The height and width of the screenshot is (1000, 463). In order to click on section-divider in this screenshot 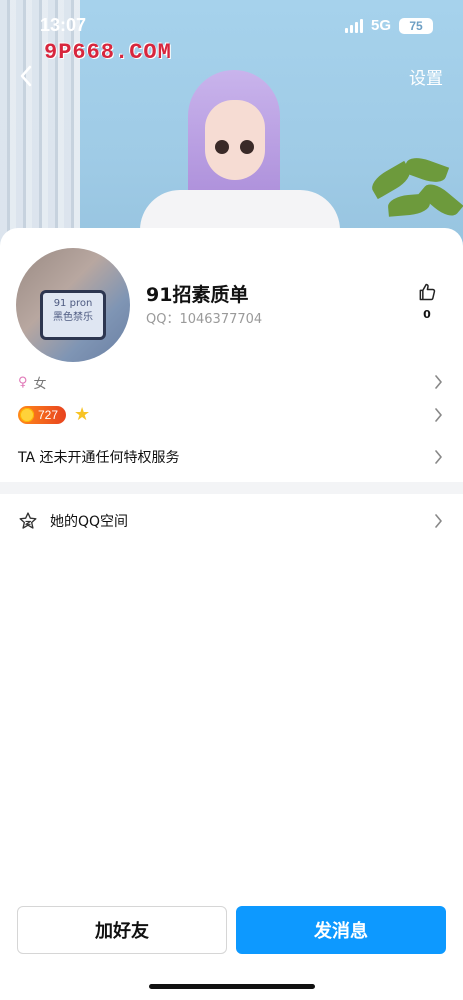, I will do `click(231, 488)`.